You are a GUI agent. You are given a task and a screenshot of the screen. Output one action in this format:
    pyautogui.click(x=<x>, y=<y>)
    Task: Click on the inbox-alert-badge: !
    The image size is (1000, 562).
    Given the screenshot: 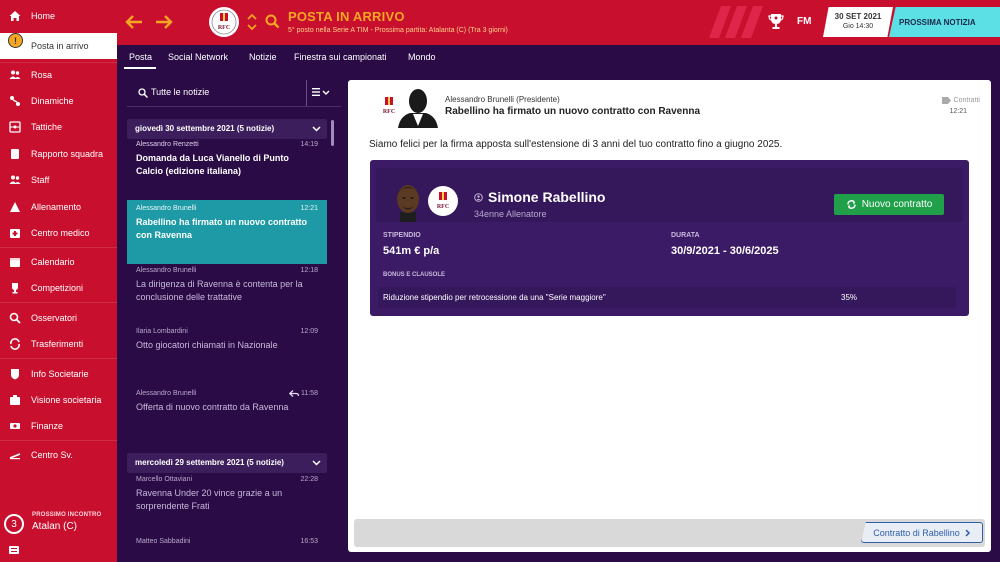 What is the action you would take?
    pyautogui.click(x=15, y=40)
    